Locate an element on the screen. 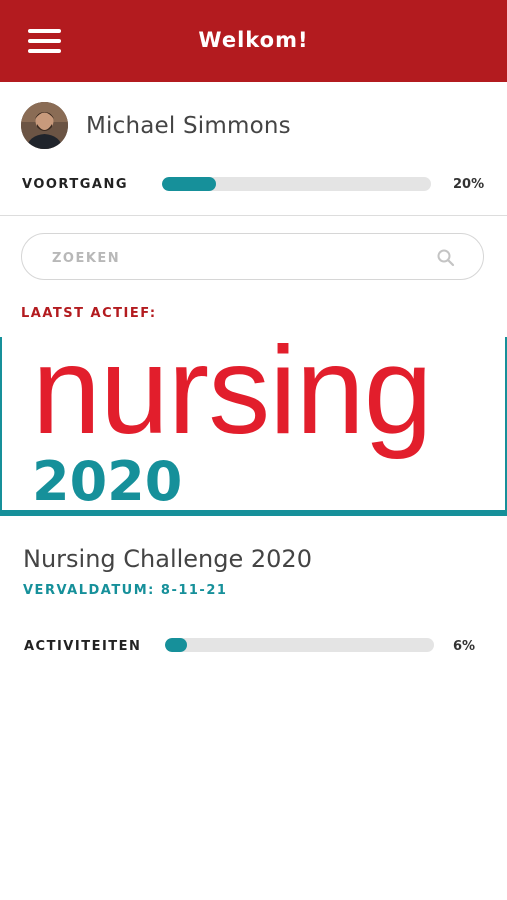 The image size is (507, 900). search-input is located at coordinates (242, 258).